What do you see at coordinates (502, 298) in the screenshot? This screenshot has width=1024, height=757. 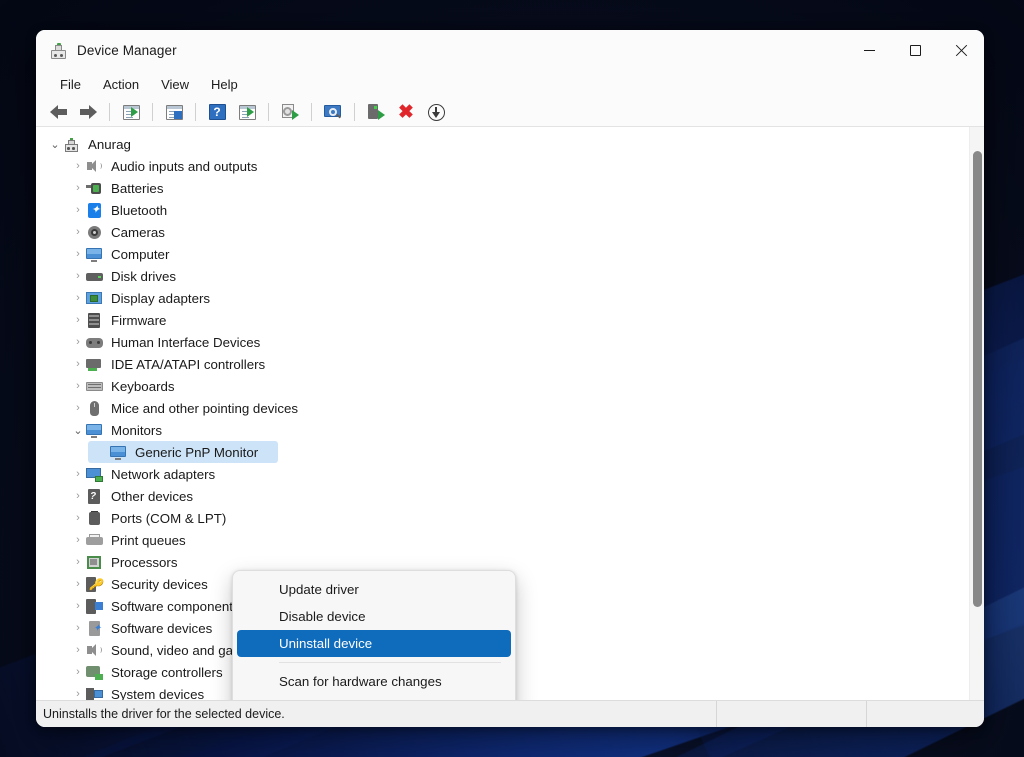 I see `tree-row-display-adapters: › Display adapters` at bounding box center [502, 298].